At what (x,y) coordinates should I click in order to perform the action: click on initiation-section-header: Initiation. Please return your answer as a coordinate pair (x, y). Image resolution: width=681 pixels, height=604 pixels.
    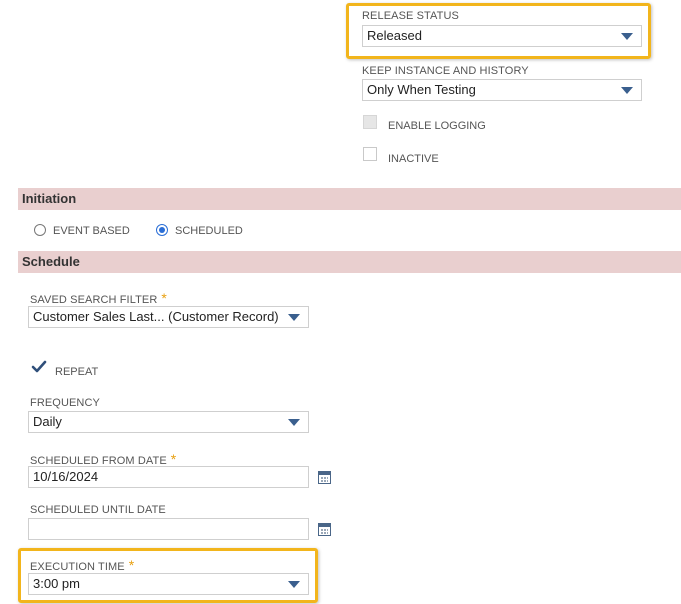
    Looking at the image, I should click on (349, 199).